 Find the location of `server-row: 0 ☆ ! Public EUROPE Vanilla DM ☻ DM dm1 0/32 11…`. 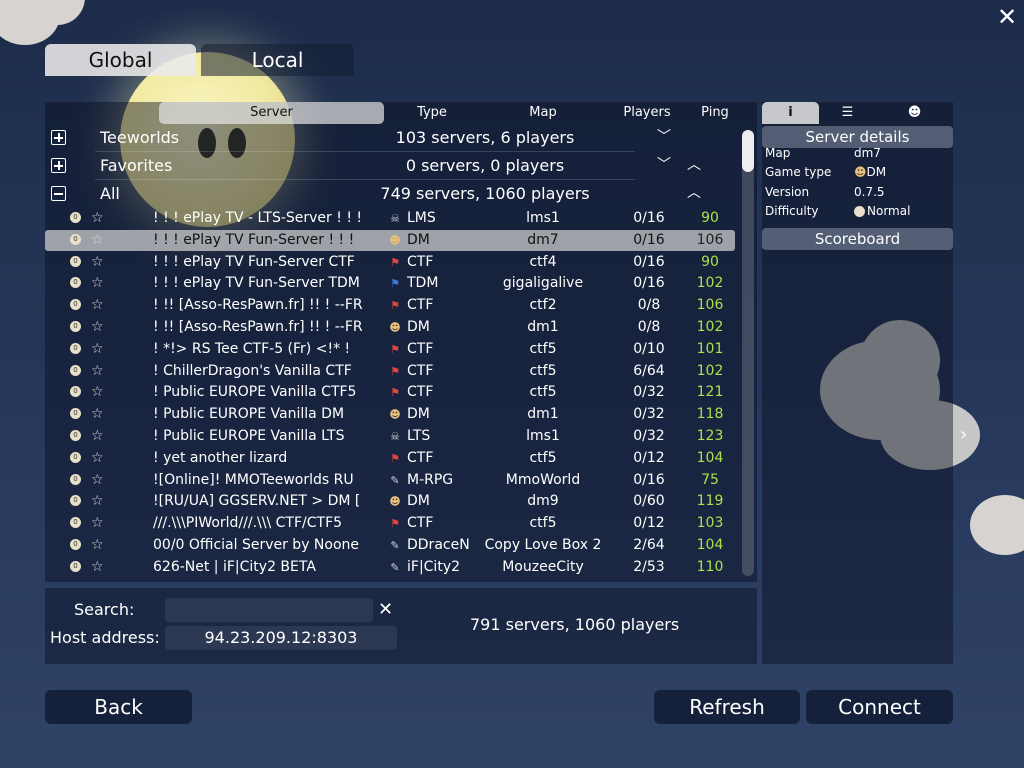

server-row: 0 ☆ ! Public EUROPE Vanilla DM ☻ DM dm1 0/32 11… is located at coordinates (390, 414).